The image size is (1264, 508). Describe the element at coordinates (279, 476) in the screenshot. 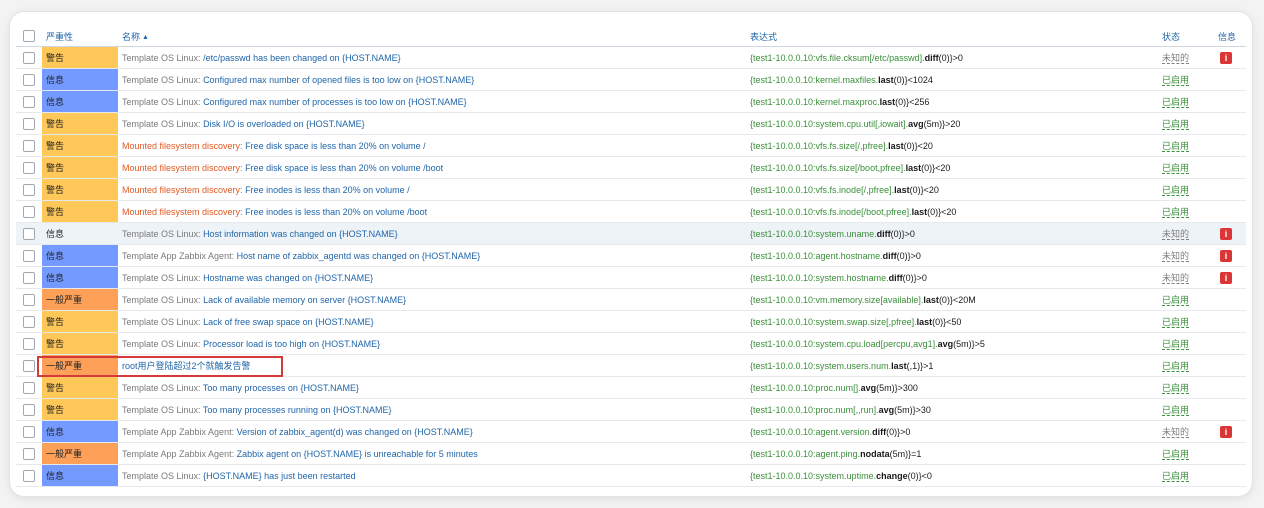

I see `trigger-name-link: {HOST.NAME} has just been restarted` at that location.